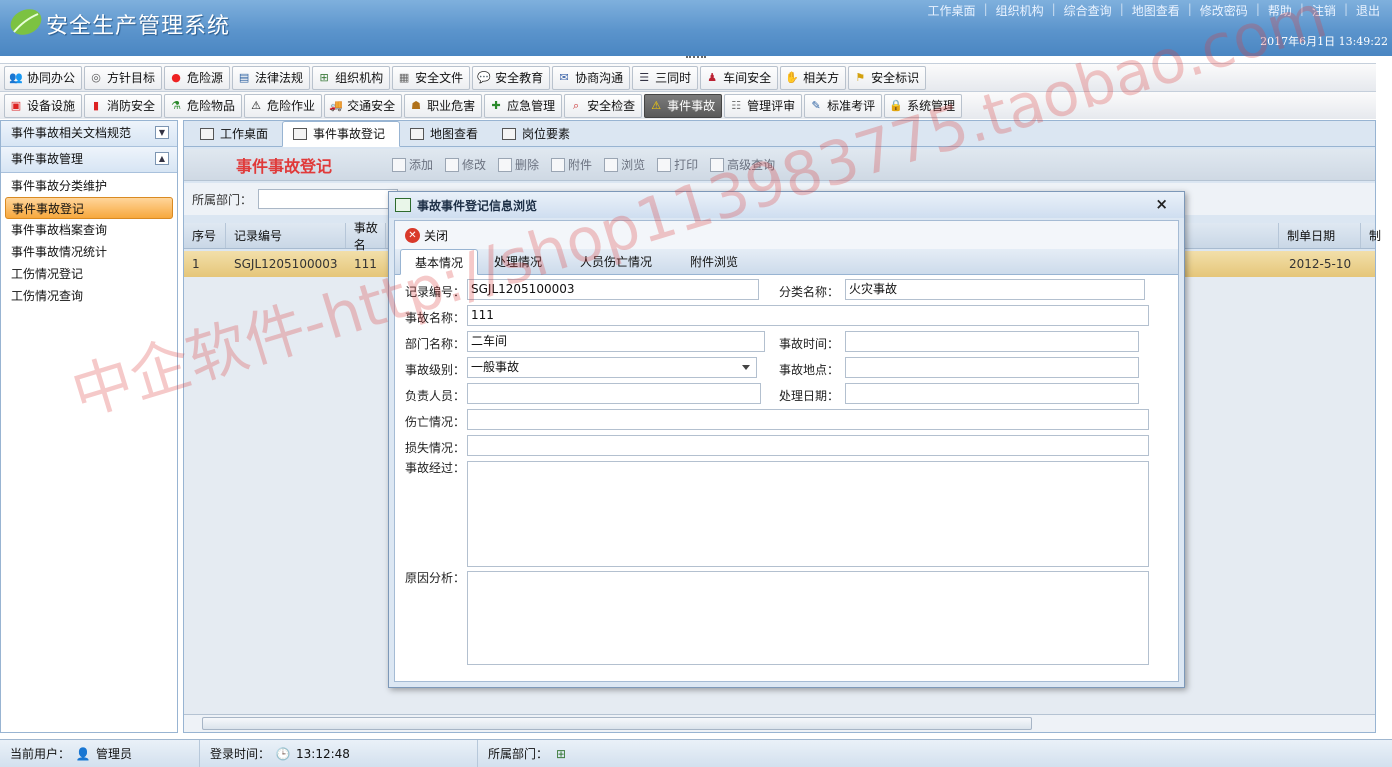 Image resolution: width=1392 pixels, height=767 pixels. I want to click on action-label: 附件, so click(580, 165).